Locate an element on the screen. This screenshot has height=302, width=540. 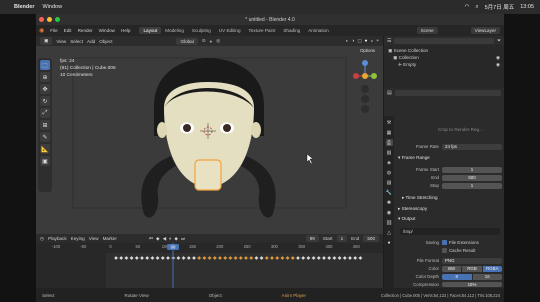
snap-icon: ⌖ is located at coordinates (211, 41).